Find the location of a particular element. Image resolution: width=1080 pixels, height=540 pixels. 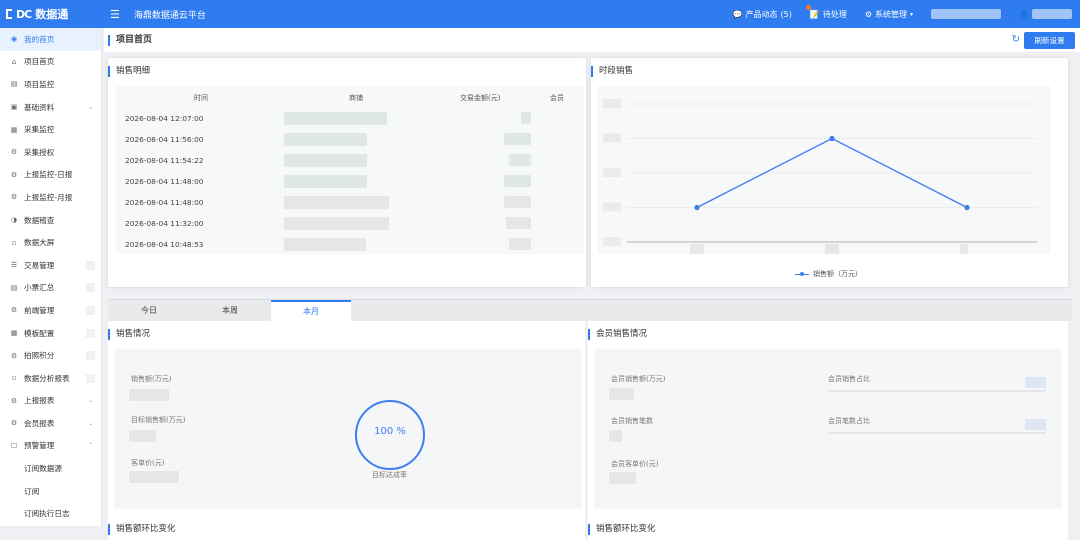

product-news-button: 💬 产品动态 (5) is located at coordinates (762, 14).